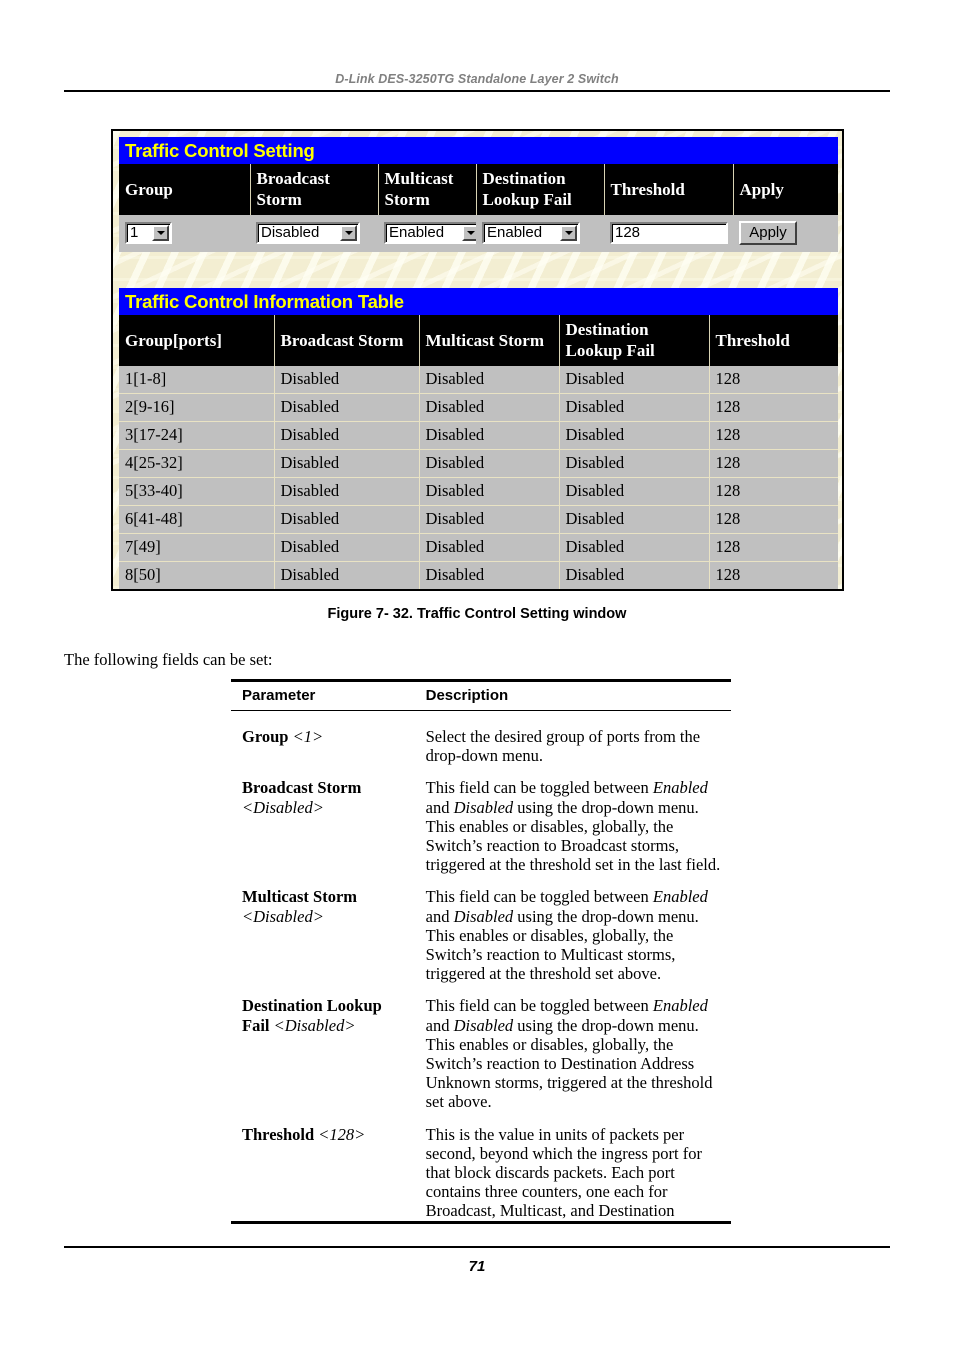 This screenshot has width=954, height=1351. What do you see at coordinates (197, 435) in the screenshot?
I see `cell-group: 3[17-24]` at bounding box center [197, 435].